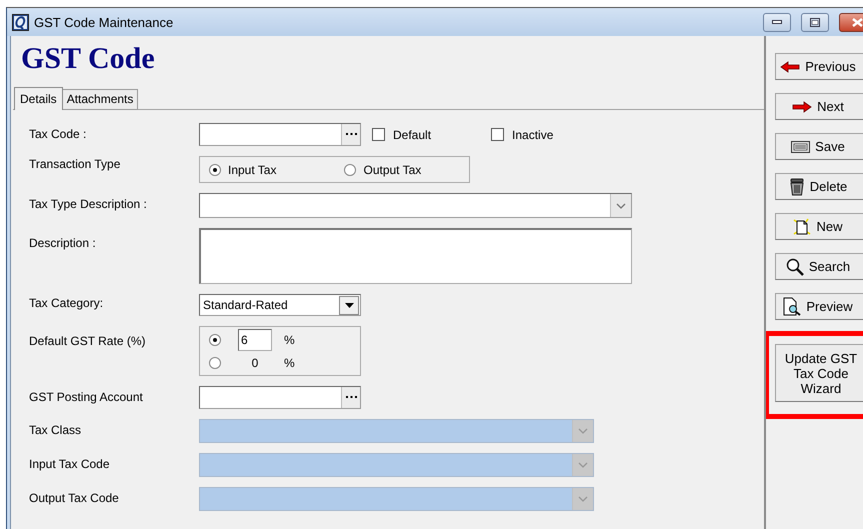 This screenshot has width=863, height=529. Describe the element at coordinates (66, 302) in the screenshot. I see `field-label: Tax Category:` at that location.